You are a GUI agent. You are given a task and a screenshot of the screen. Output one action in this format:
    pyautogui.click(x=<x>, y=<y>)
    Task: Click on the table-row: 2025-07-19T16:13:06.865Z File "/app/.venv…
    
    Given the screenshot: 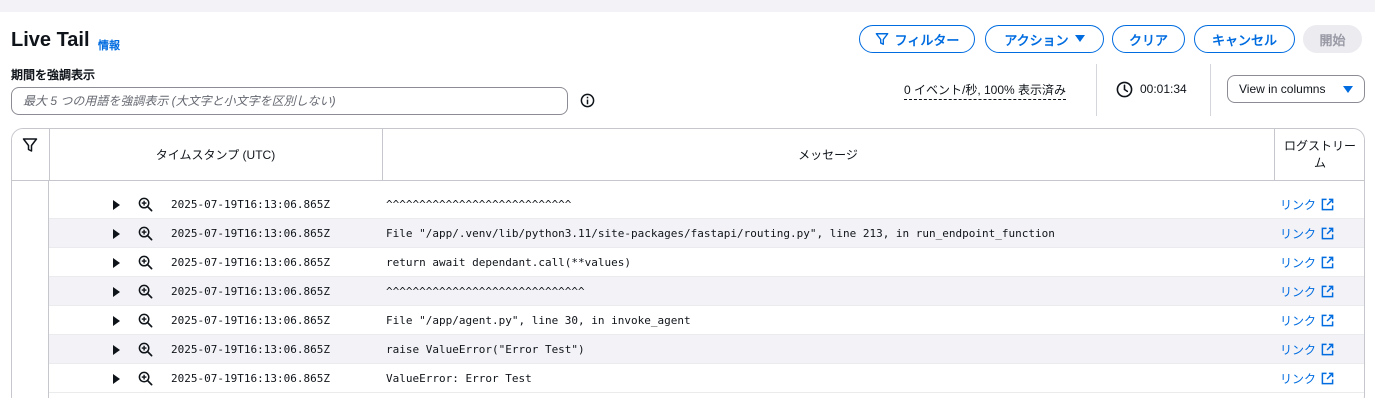 What is the action you would take?
    pyautogui.click(x=706, y=233)
    